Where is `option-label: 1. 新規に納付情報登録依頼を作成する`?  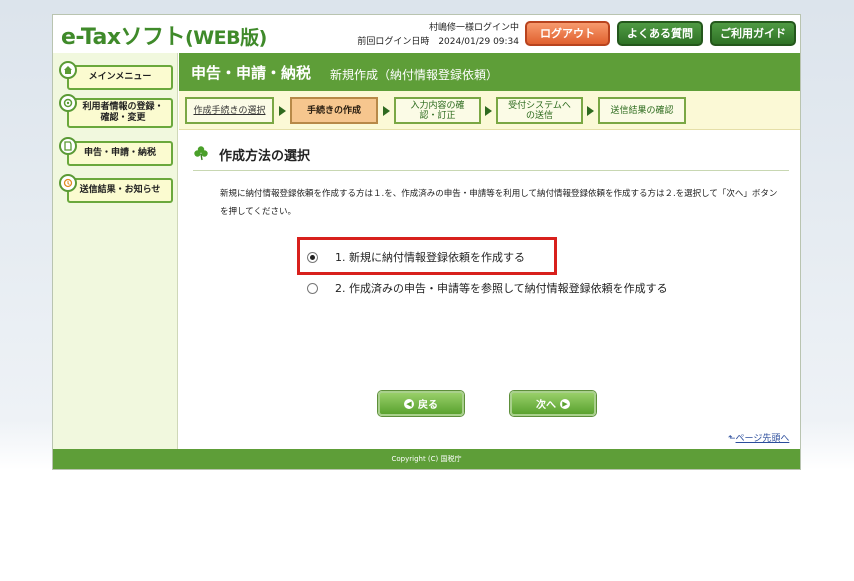
option-label: 1. 新規に納付情報登録依頼を作成する is located at coordinates (430, 257).